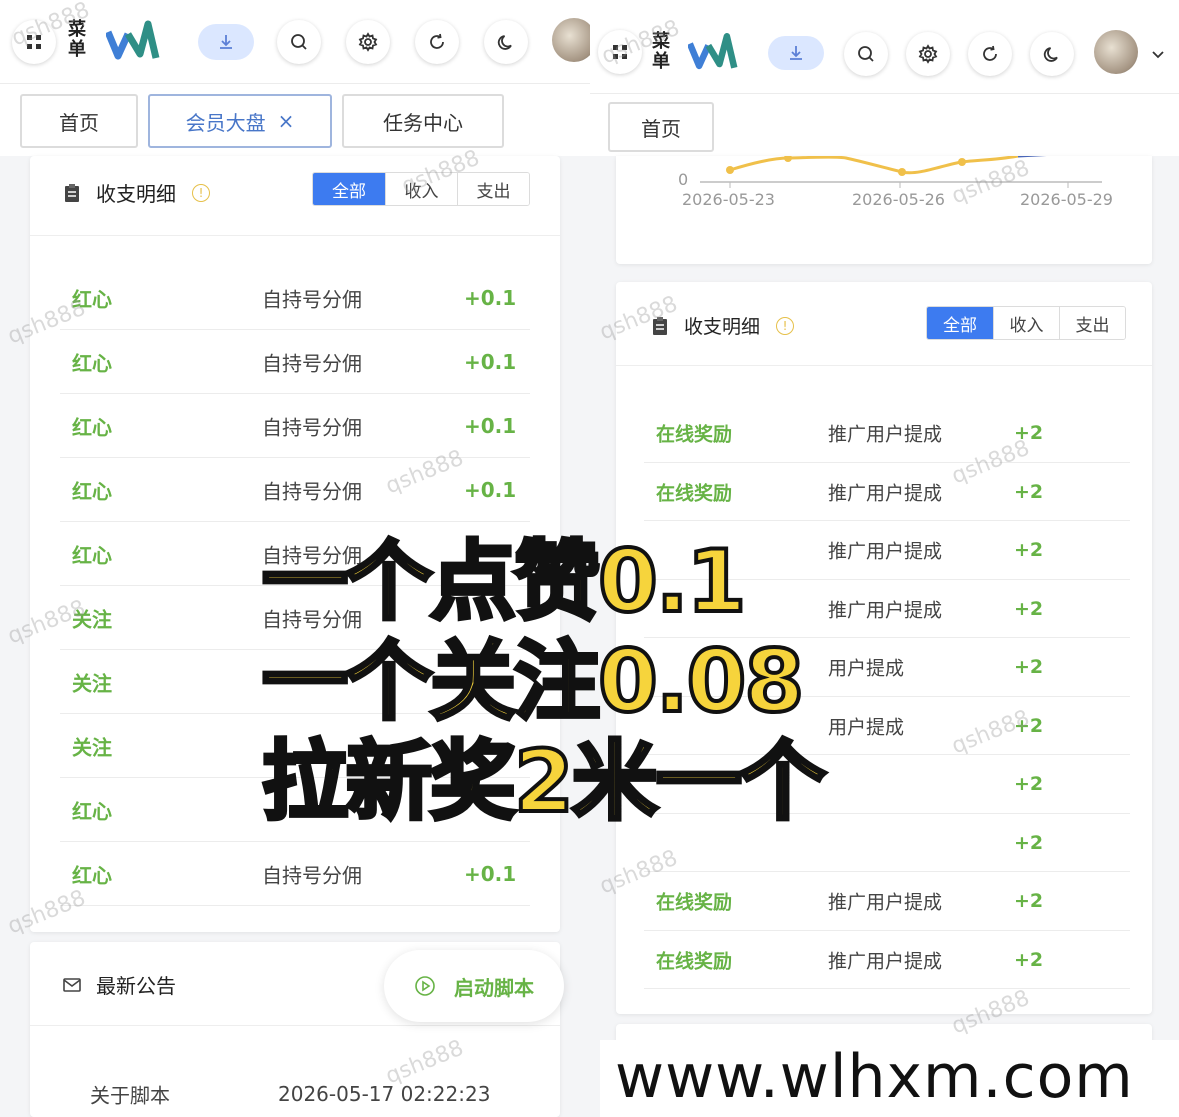 Image resolution: width=1179 pixels, height=1117 pixels. I want to click on tab-member-dashboard: 会员大盘 ×, so click(240, 121).